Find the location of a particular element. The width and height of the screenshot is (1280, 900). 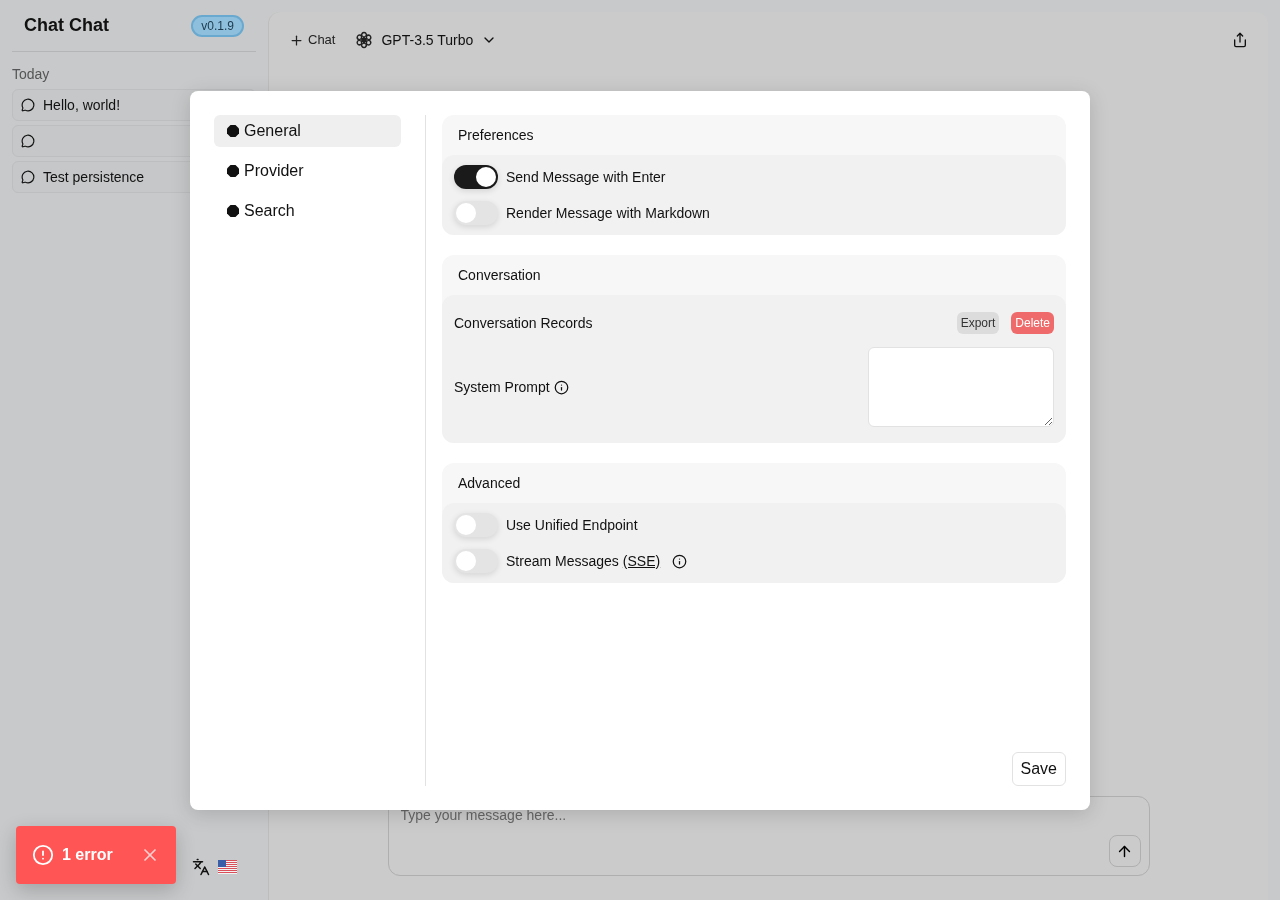

send-button is located at coordinates (1124, 851).